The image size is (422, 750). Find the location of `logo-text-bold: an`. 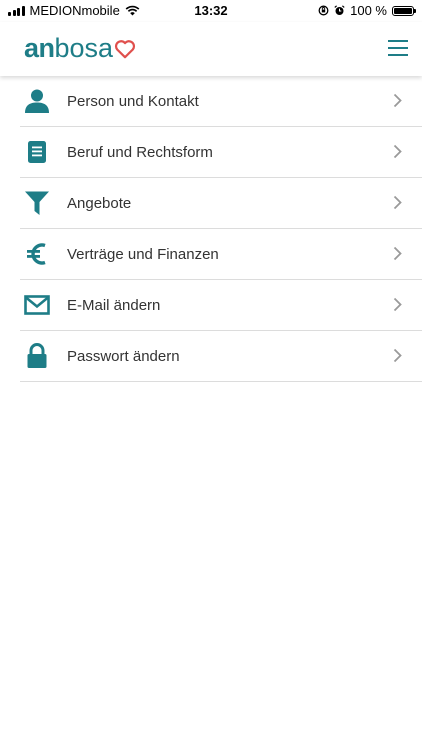

logo-text-bold: an is located at coordinates (39, 47).